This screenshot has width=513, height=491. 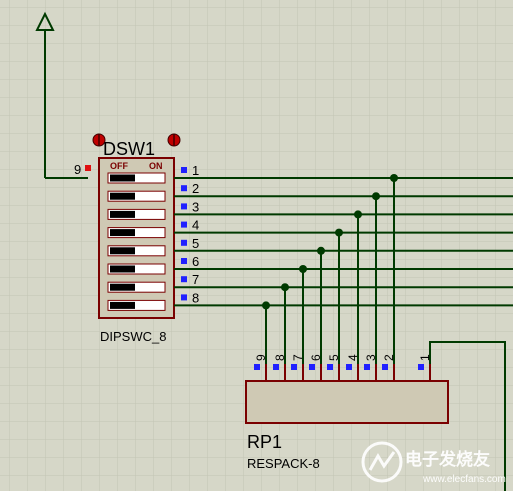 What do you see at coordinates (464, 479) in the screenshot?
I see `watermark-url: www.elecfans.com` at bounding box center [464, 479].